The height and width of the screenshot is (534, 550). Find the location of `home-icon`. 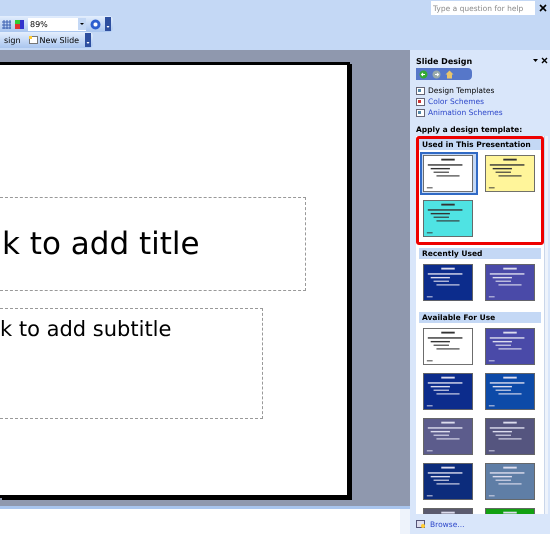

home-icon is located at coordinates (449, 74).